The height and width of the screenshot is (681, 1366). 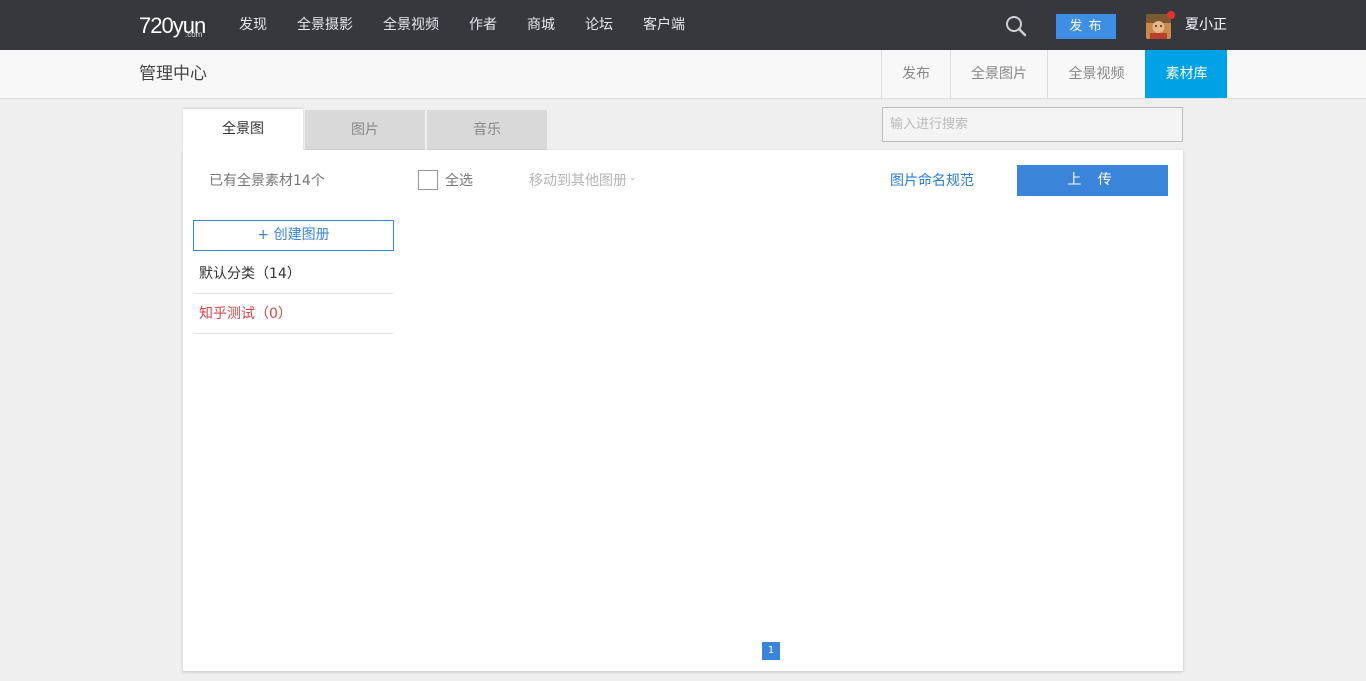 What do you see at coordinates (1186, 74) in the screenshot?
I see `subtab-material-library: 素材库` at bounding box center [1186, 74].